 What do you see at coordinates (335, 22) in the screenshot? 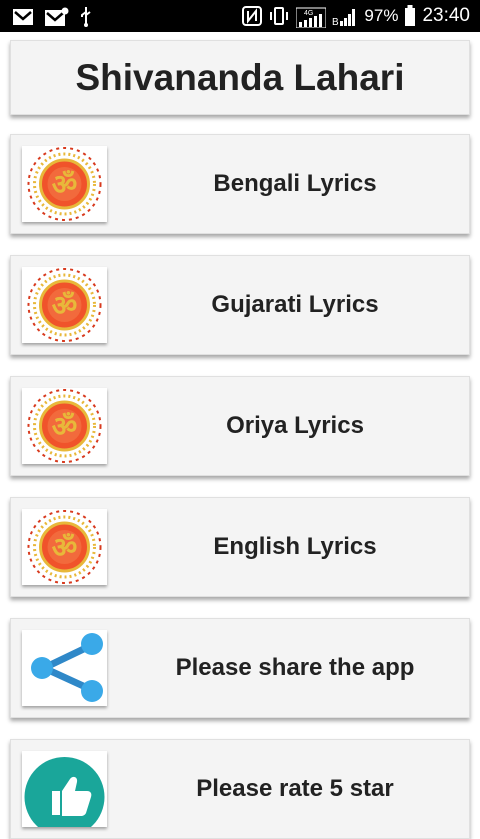
I see `svg-text: B` at bounding box center [335, 22].